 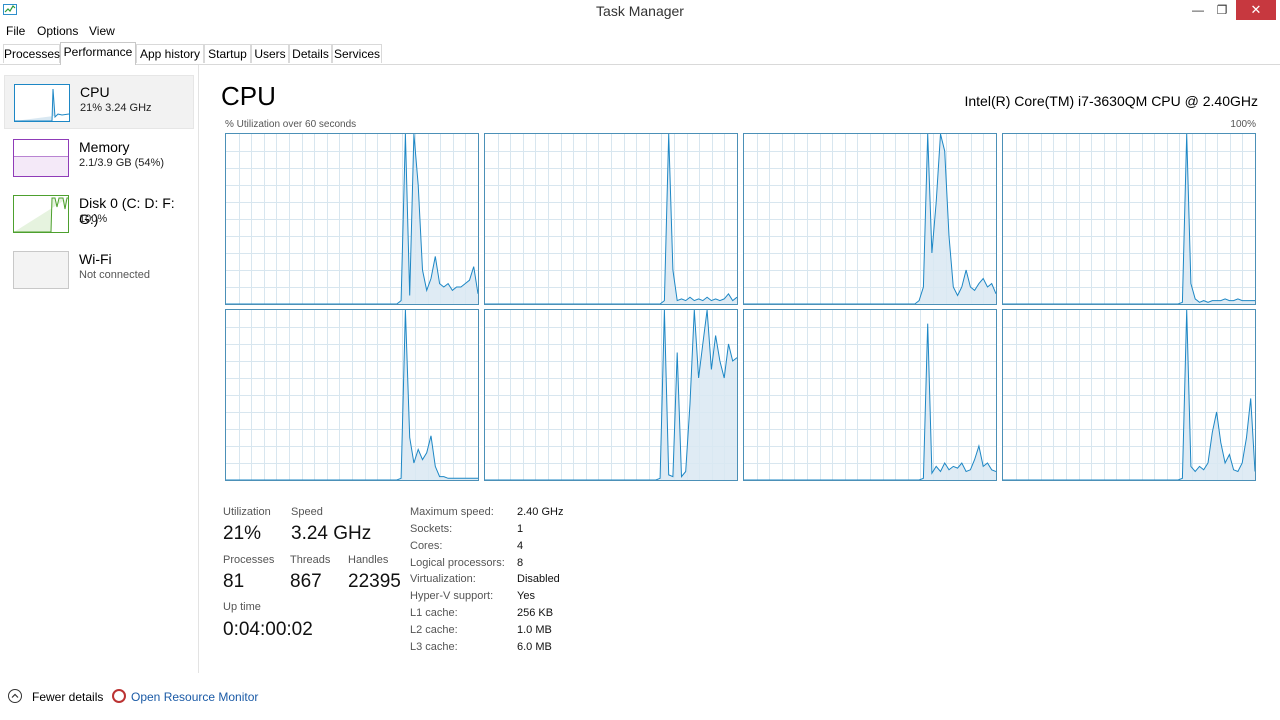 I want to click on tab-startup: Startup, so click(x=227, y=53).